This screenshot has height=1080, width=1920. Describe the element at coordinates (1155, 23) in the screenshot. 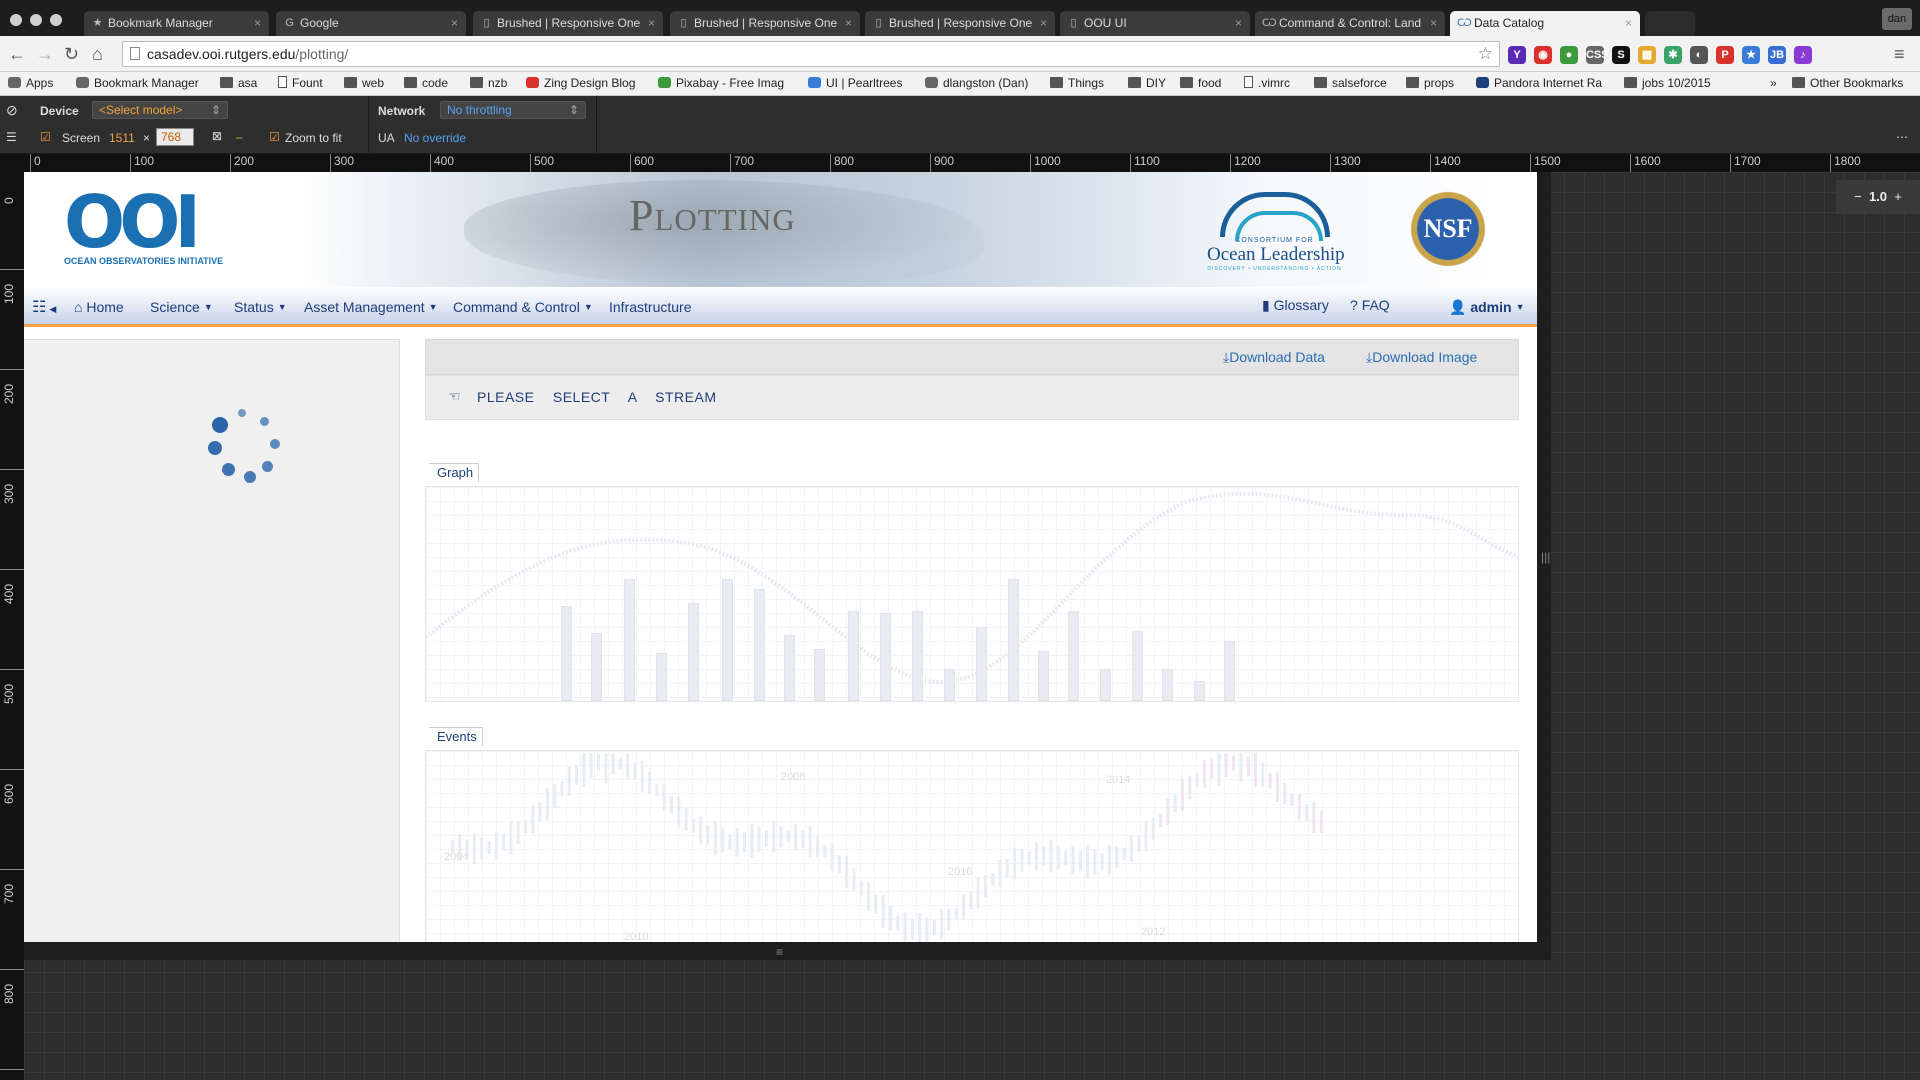

I see `browser-tab: ▯ OOU UI ×` at that location.